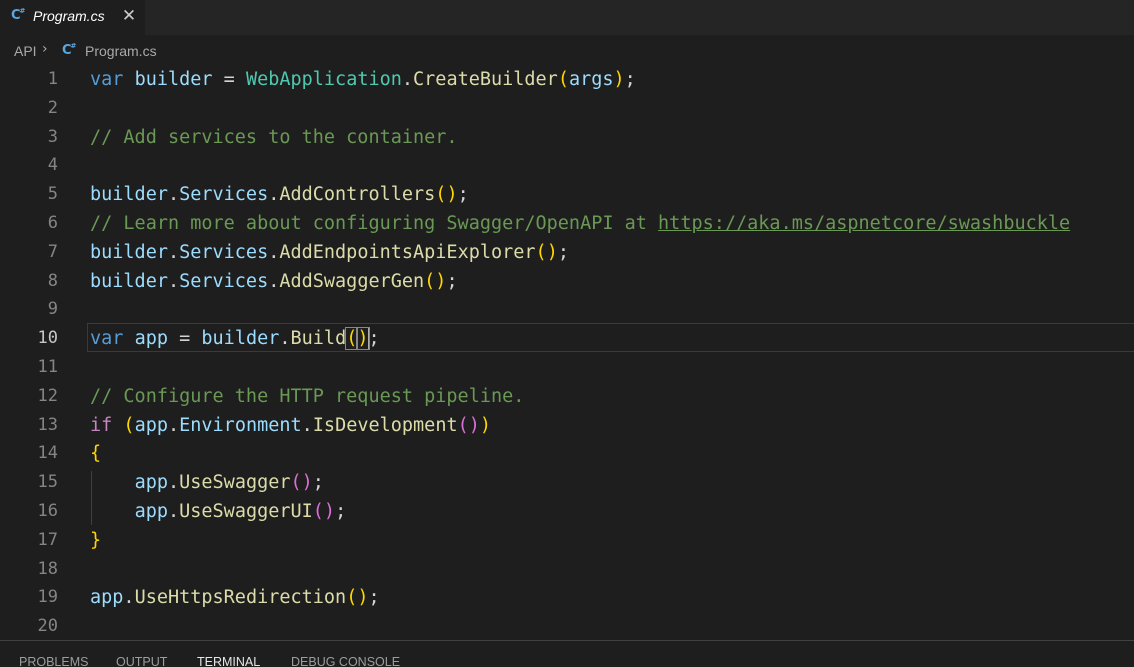 The image size is (1134, 667). What do you see at coordinates (567, 482) in the screenshot?
I see `code-line: 15 app.UseSwagger();` at bounding box center [567, 482].